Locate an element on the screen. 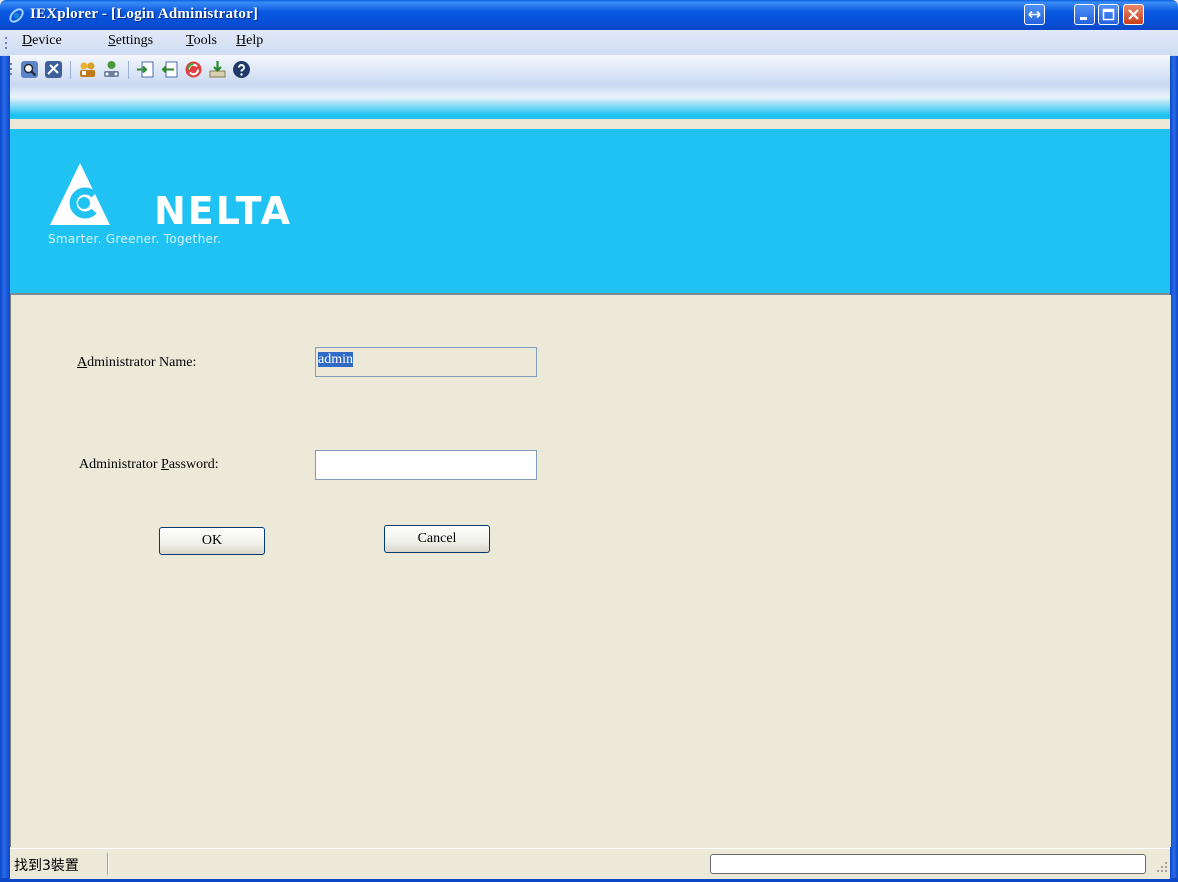 Image resolution: width=1178 pixels, height=882 pixels. menu-tools: Tools is located at coordinates (201, 41).